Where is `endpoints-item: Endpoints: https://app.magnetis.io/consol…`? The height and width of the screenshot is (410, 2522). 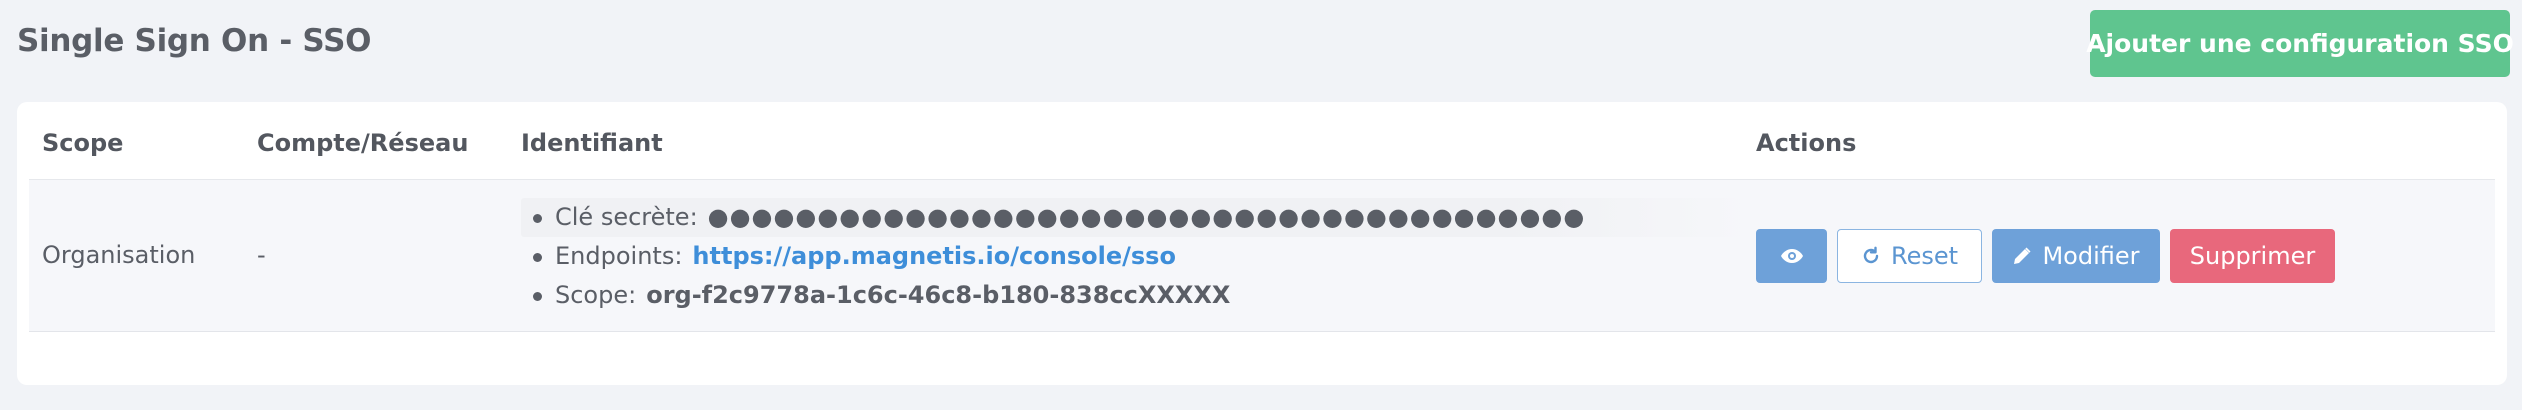 endpoints-item: Endpoints: https://app.magnetis.io/consol… is located at coordinates (1136, 256).